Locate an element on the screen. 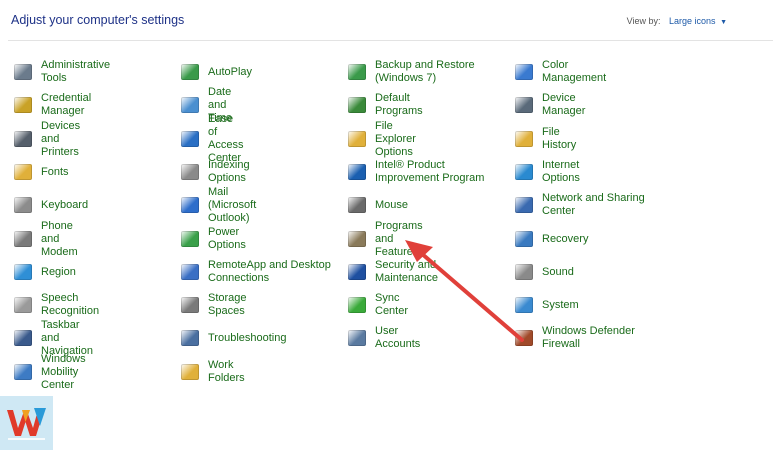  view-by-dropdown: Large icons is located at coordinates (692, 21).